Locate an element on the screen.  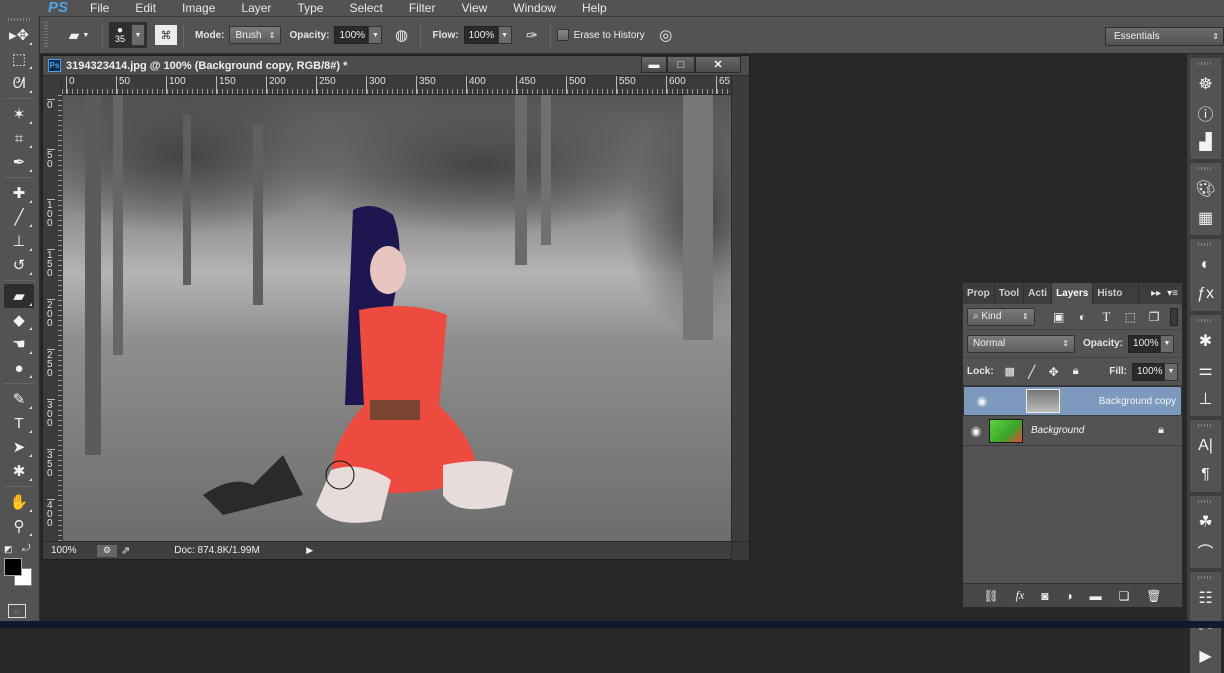
tab-actions: Acti is located at coordinates (1038, 293).